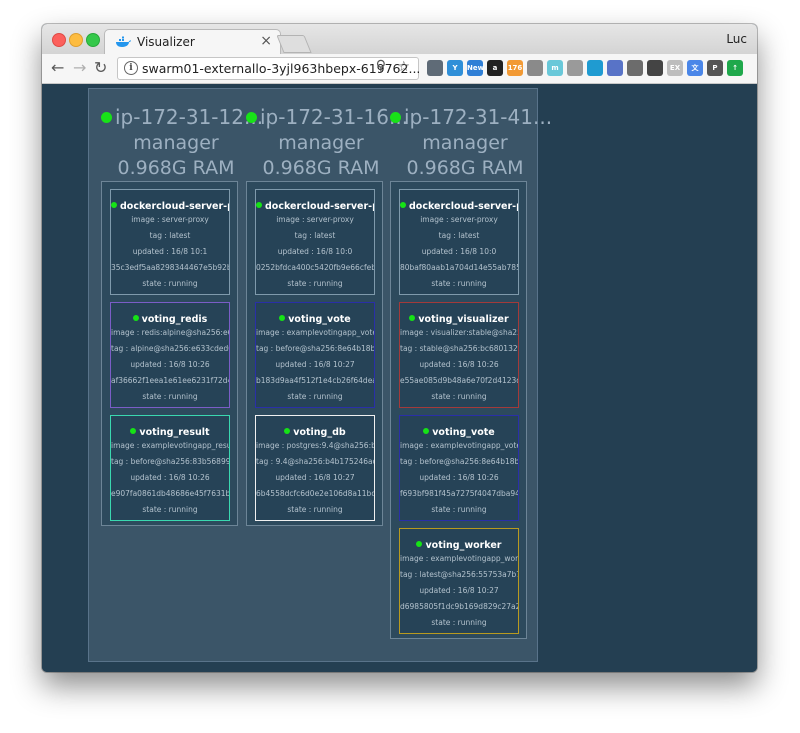 This screenshot has width=800, height=733. Describe the element at coordinates (399, 39) in the screenshot. I see `tab-strip: Visualizer × Luc` at that location.